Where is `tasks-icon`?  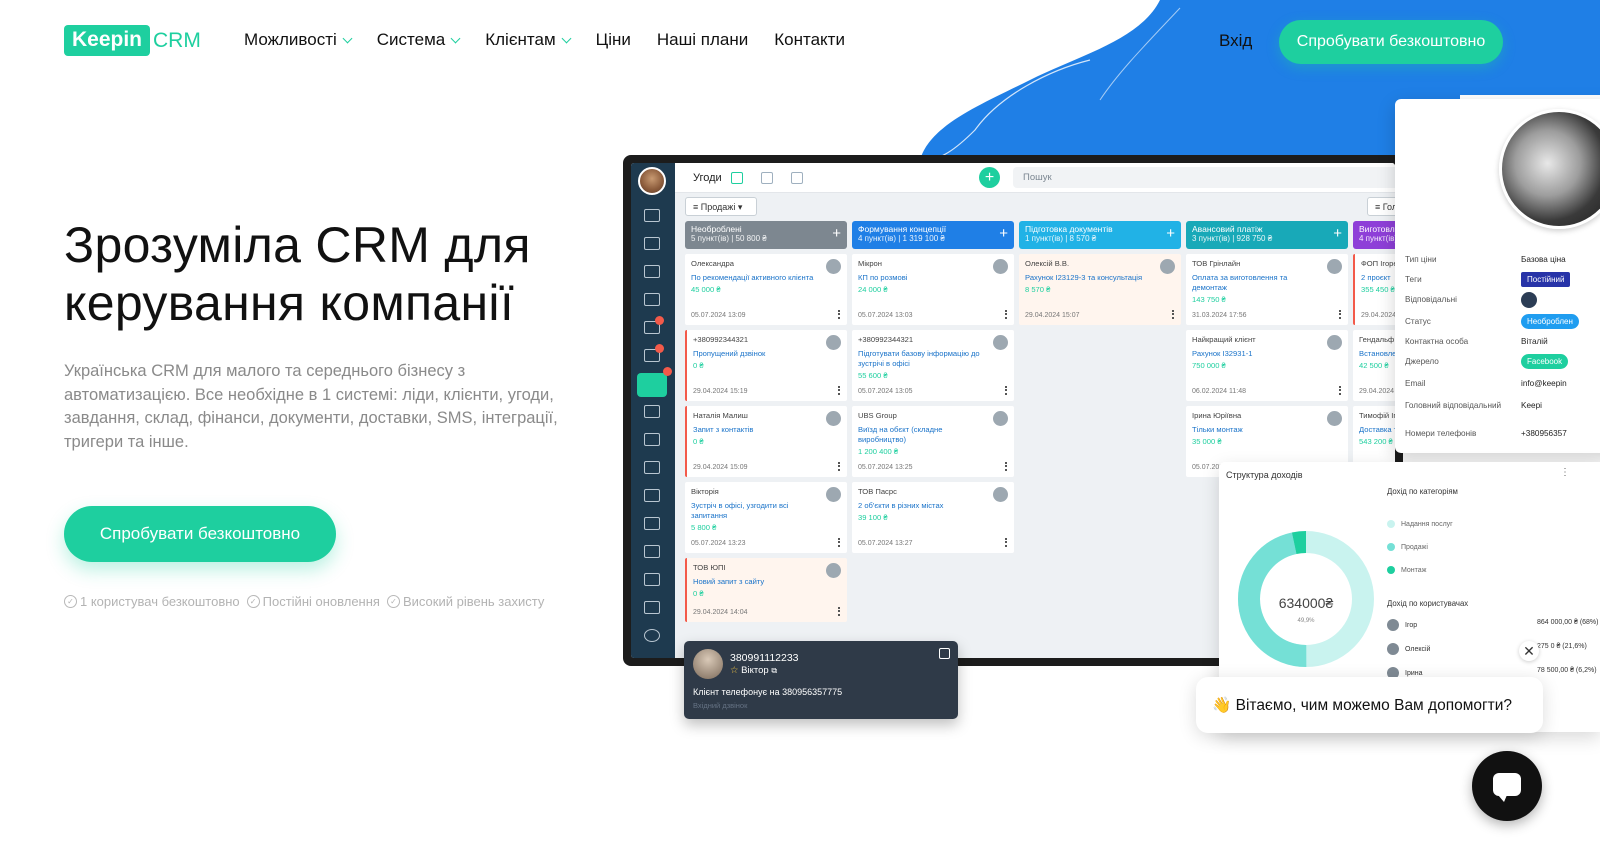
tasks-icon is located at coordinates (654, 353).